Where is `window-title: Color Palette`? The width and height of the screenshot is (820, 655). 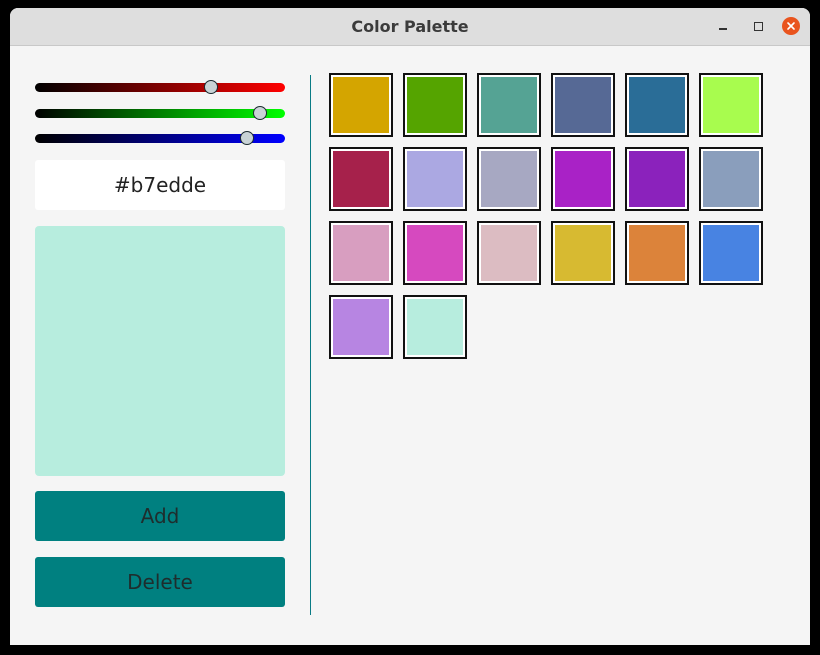 window-title: Color Palette is located at coordinates (410, 26).